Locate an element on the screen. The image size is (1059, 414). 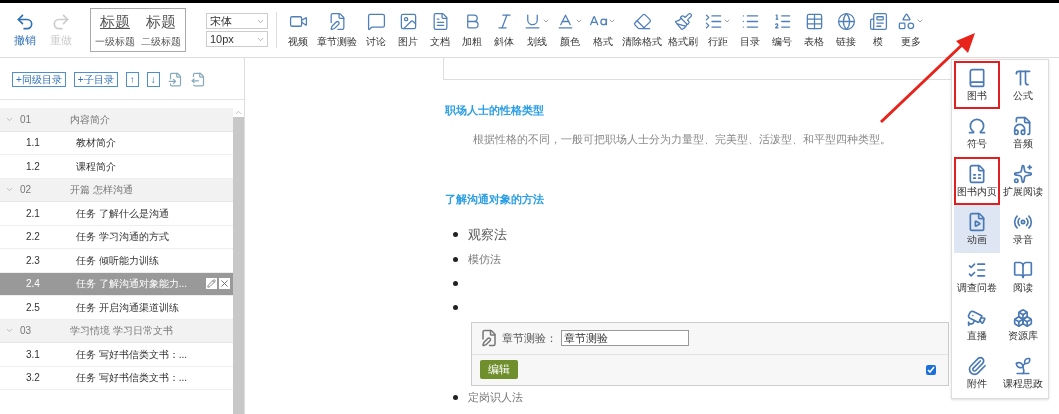
toolbar-button: 格式 is located at coordinates (602, 30).